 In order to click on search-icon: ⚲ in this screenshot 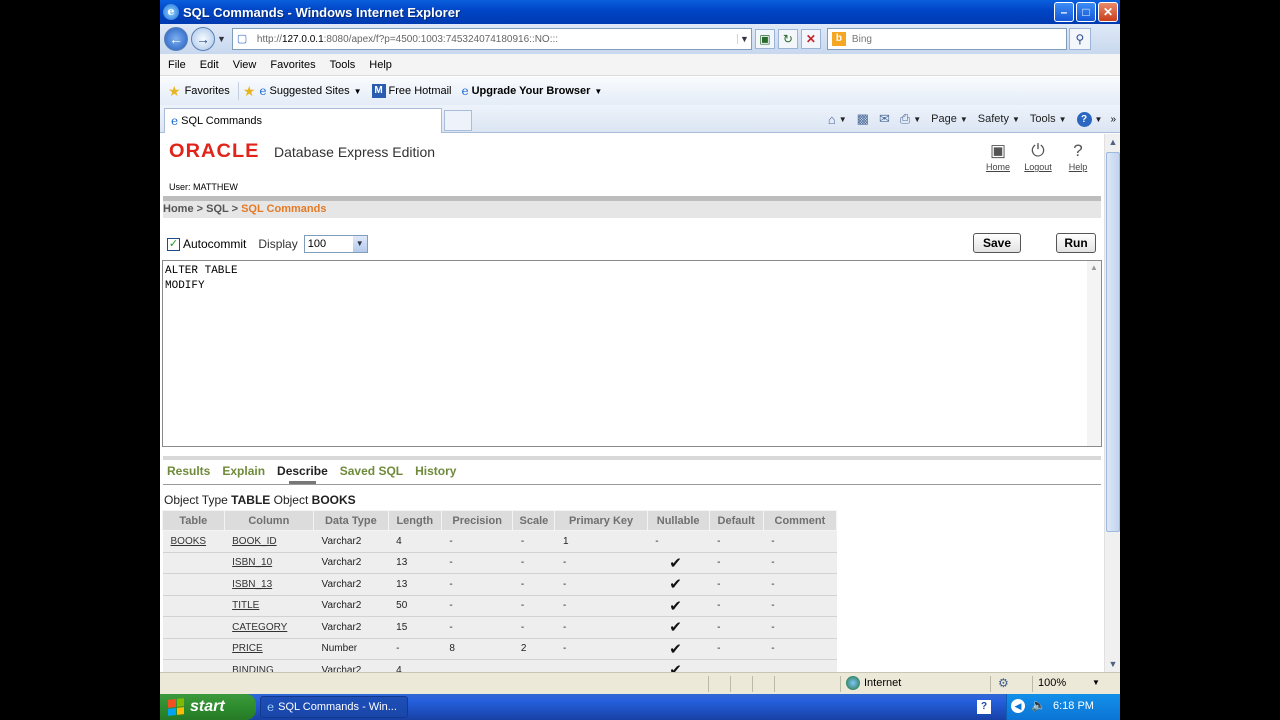, I will do `click(1079, 39)`.